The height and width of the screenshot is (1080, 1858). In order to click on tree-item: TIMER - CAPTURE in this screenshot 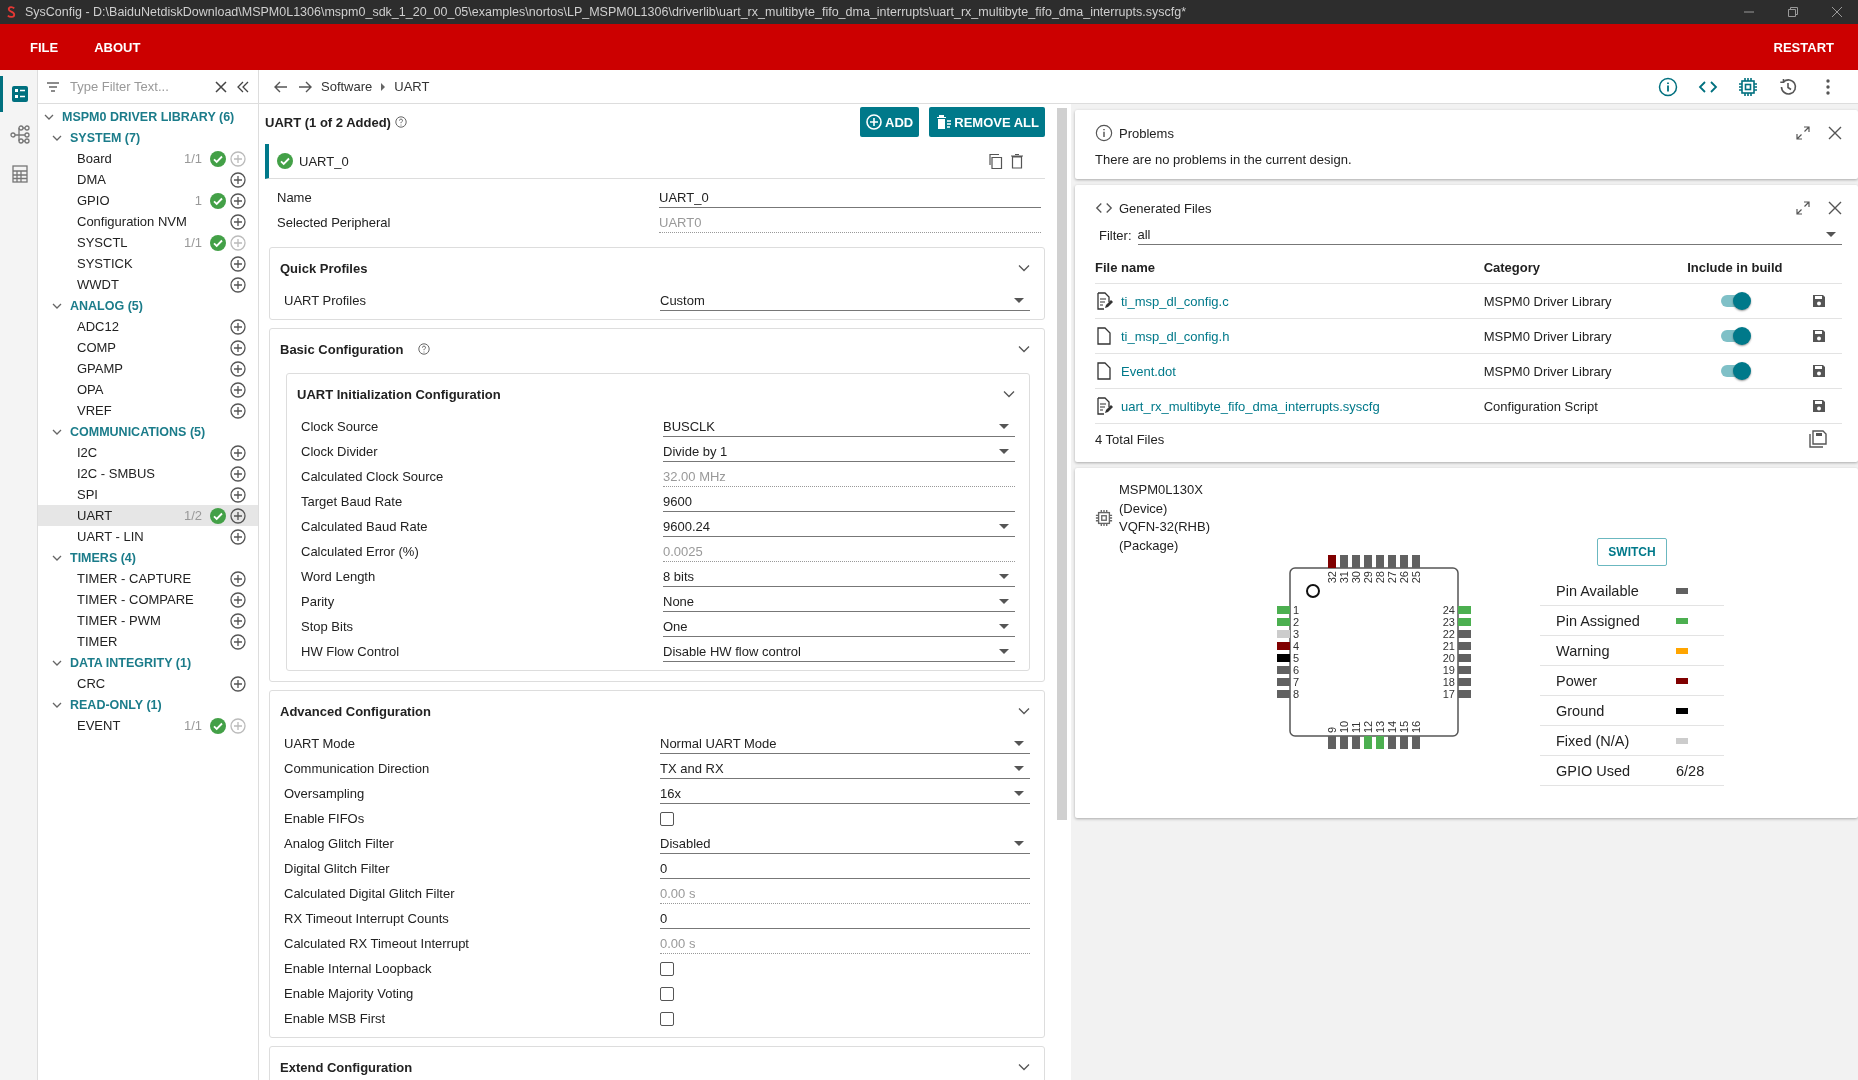, I will do `click(148, 578)`.